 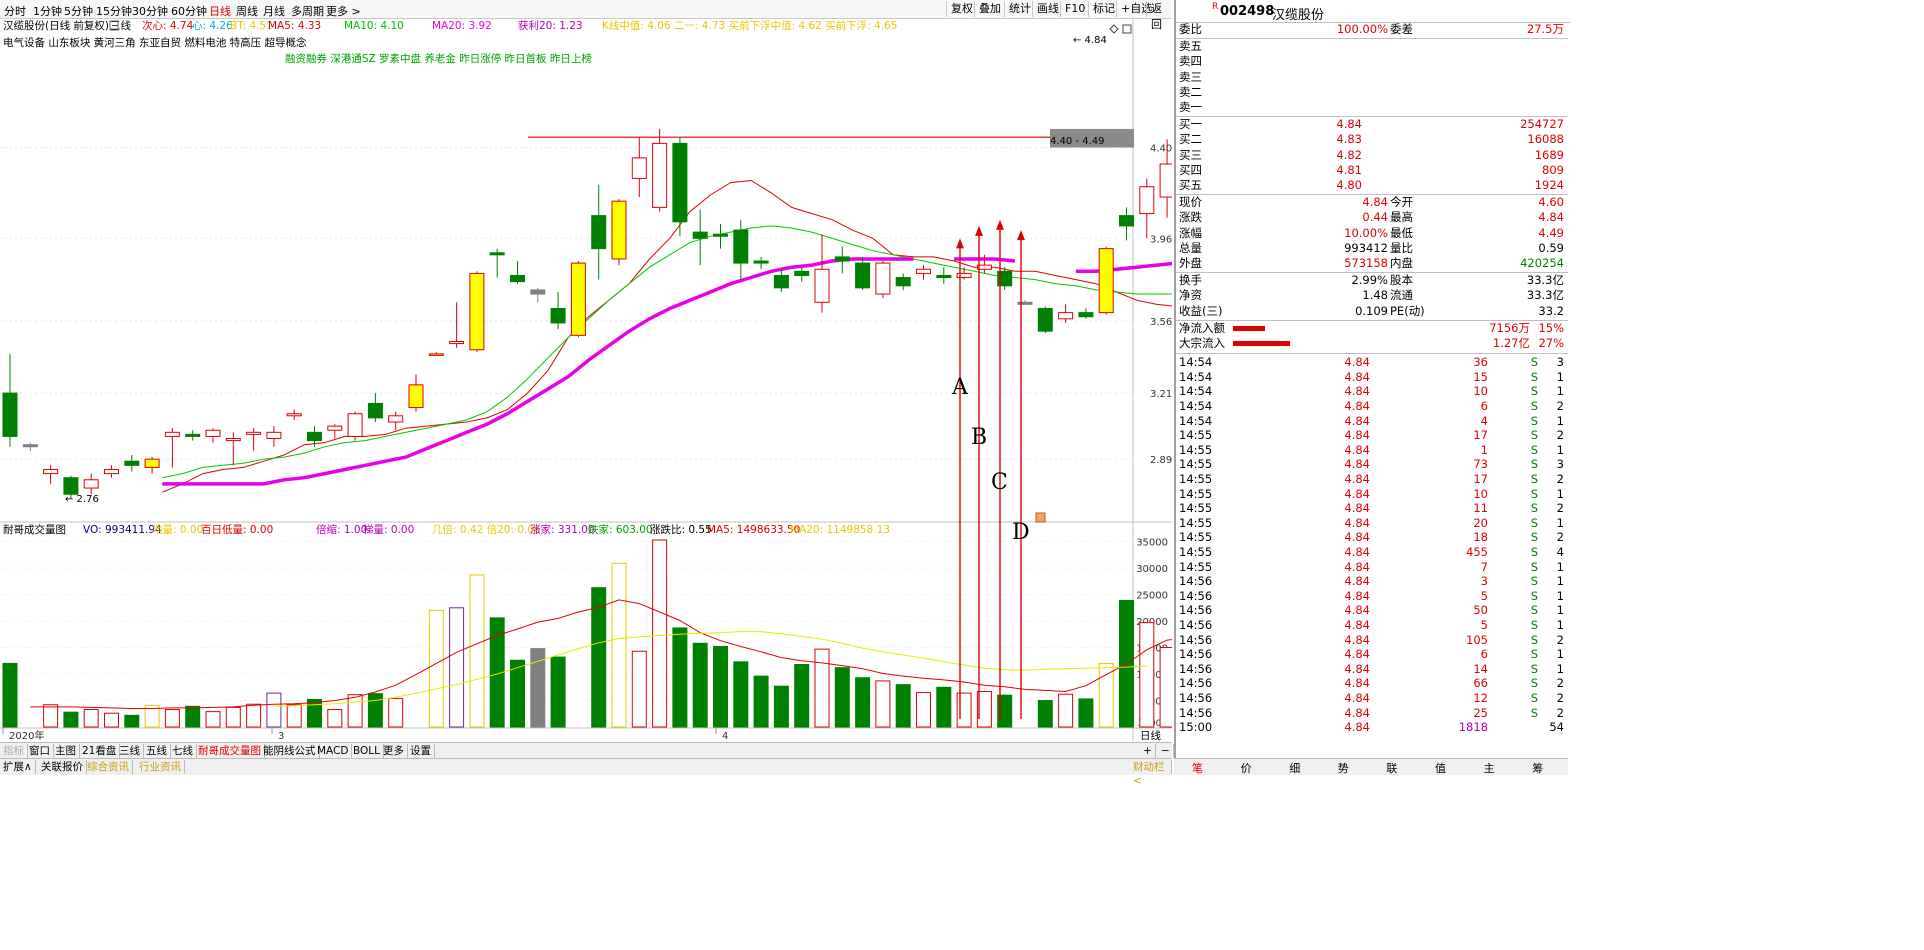 What do you see at coordinates (753, 530) in the screenshot?
I see `volume-legend-ma5: MA5: 1498633.50` at bounding box center [753, 530].